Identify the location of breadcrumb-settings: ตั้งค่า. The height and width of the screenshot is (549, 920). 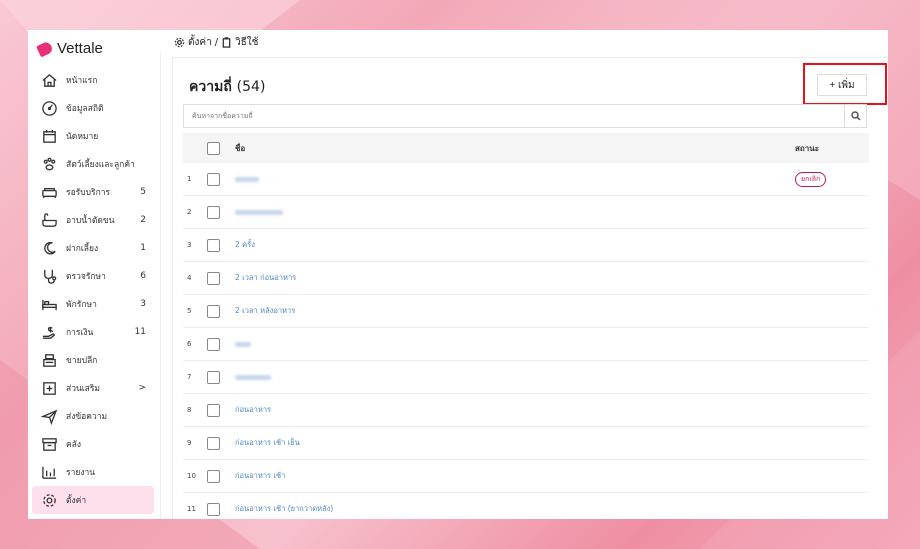
(200, 42).